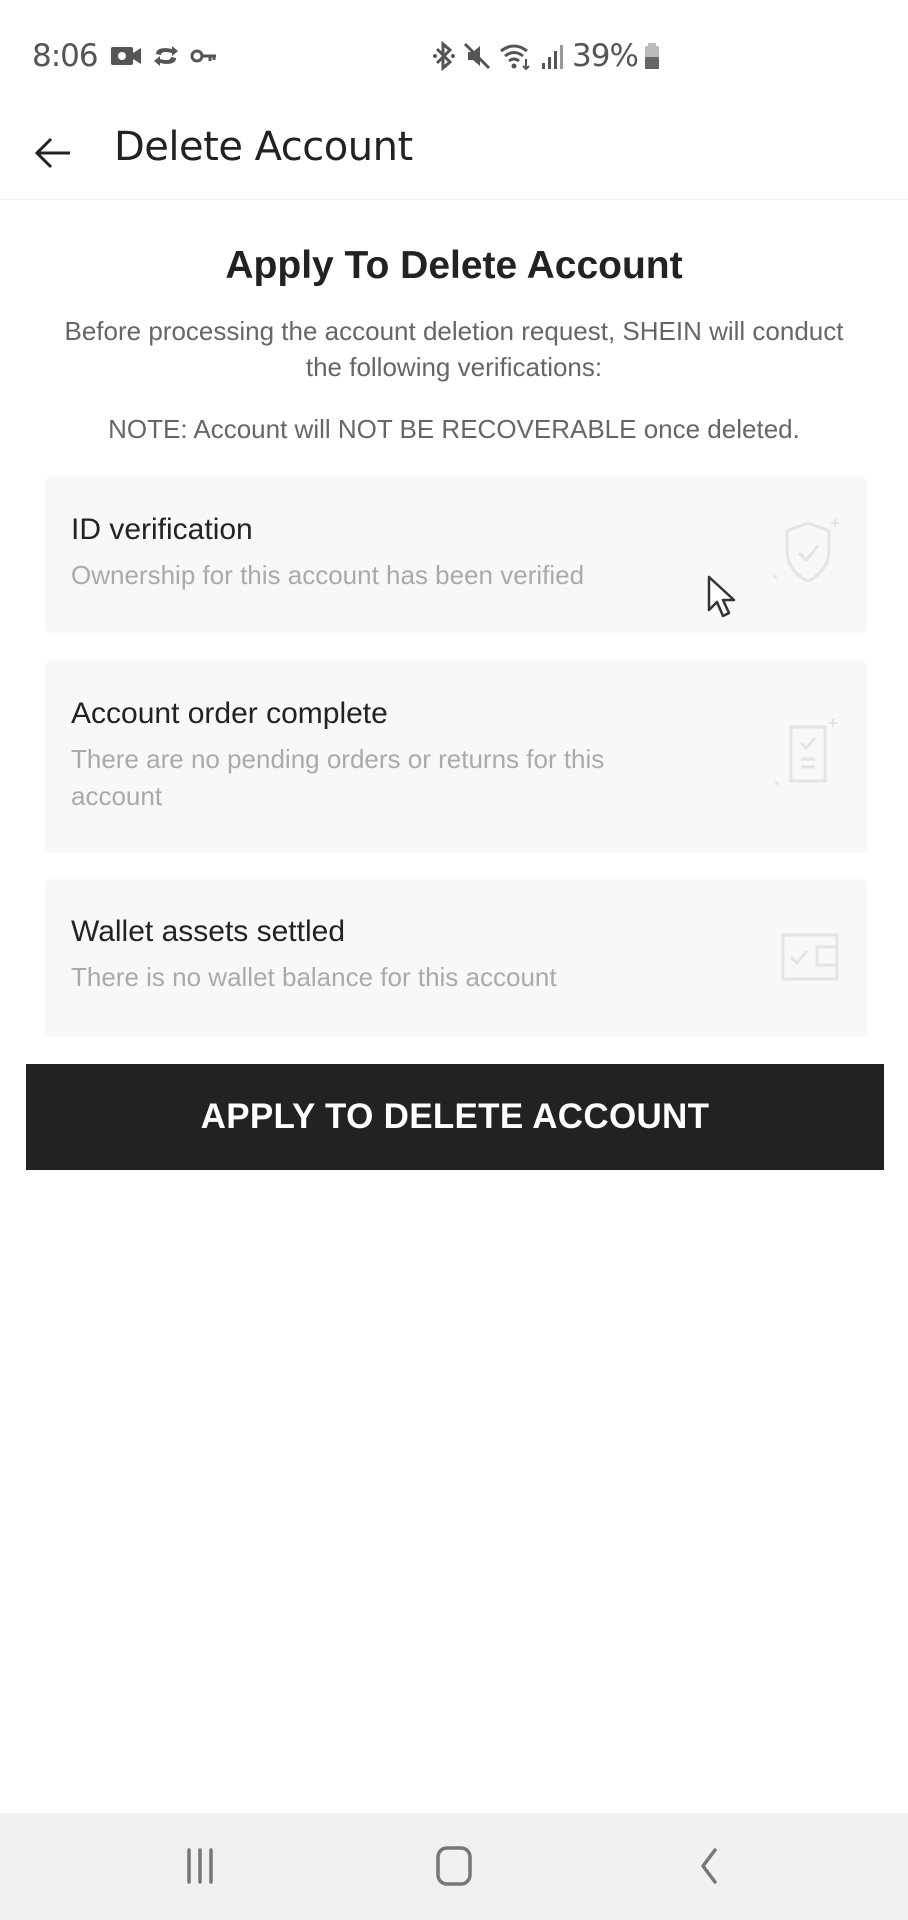 This screenshot has height=1920, width=908. Describe the element at coordinates (208, 931) in the screenshot. I see `card-title: Wallet assets settled` at that location.